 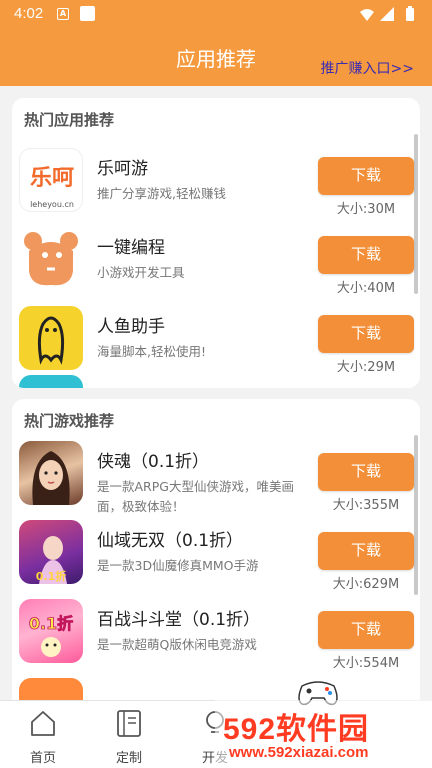 What do you see at coordinates (366, 505) in the screenshot?
I see `game-size: 大小:355M` at bounding box center [366, 505].